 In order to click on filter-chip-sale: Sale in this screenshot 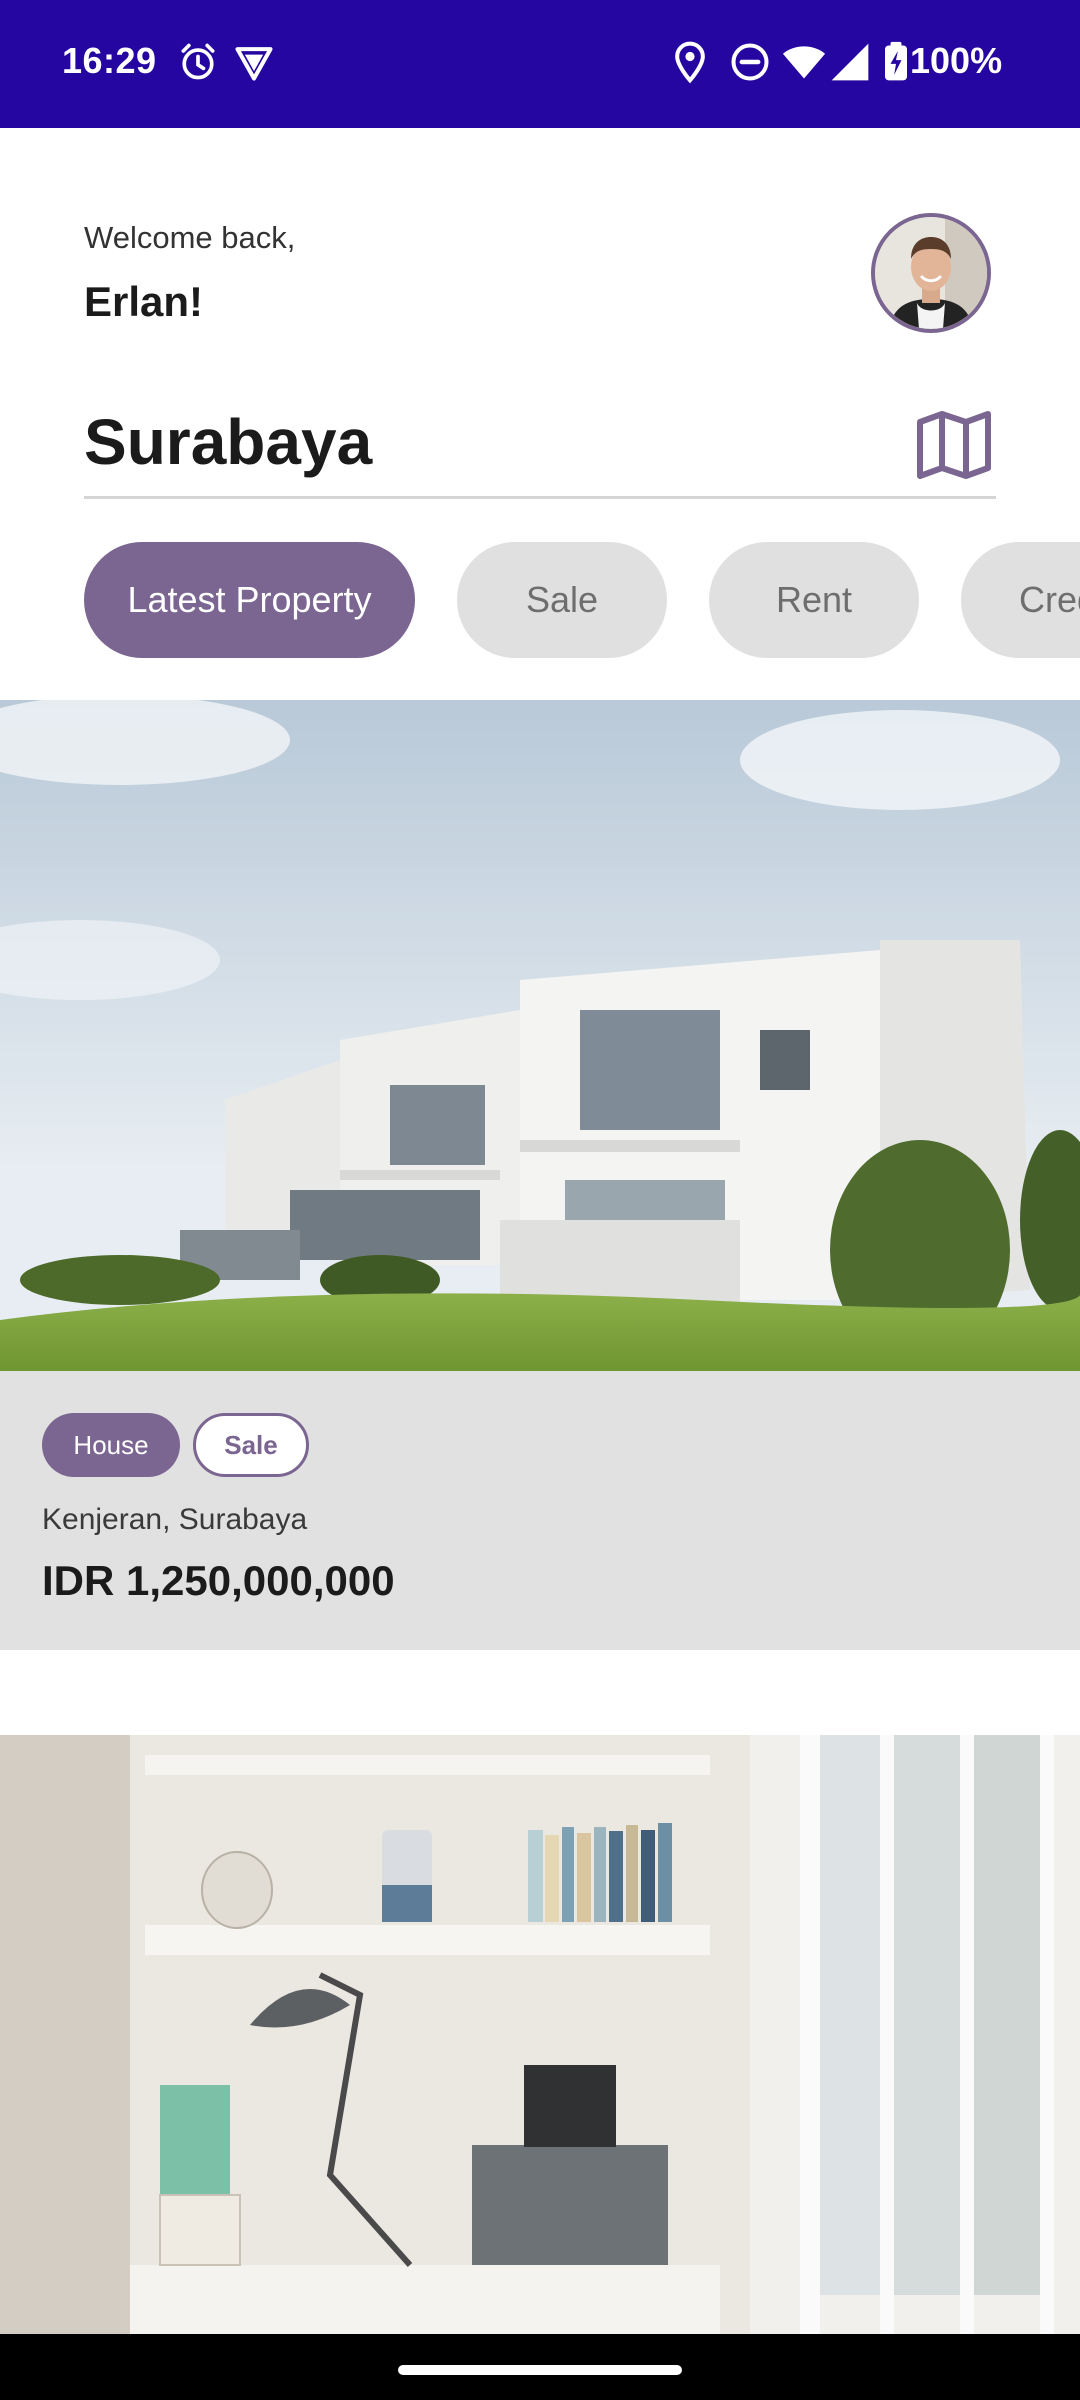, I will do `click(562, 600)`.